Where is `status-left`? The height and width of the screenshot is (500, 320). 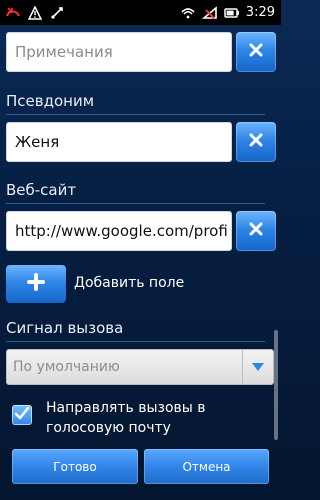 status-left is located at coordinates (32, 13).